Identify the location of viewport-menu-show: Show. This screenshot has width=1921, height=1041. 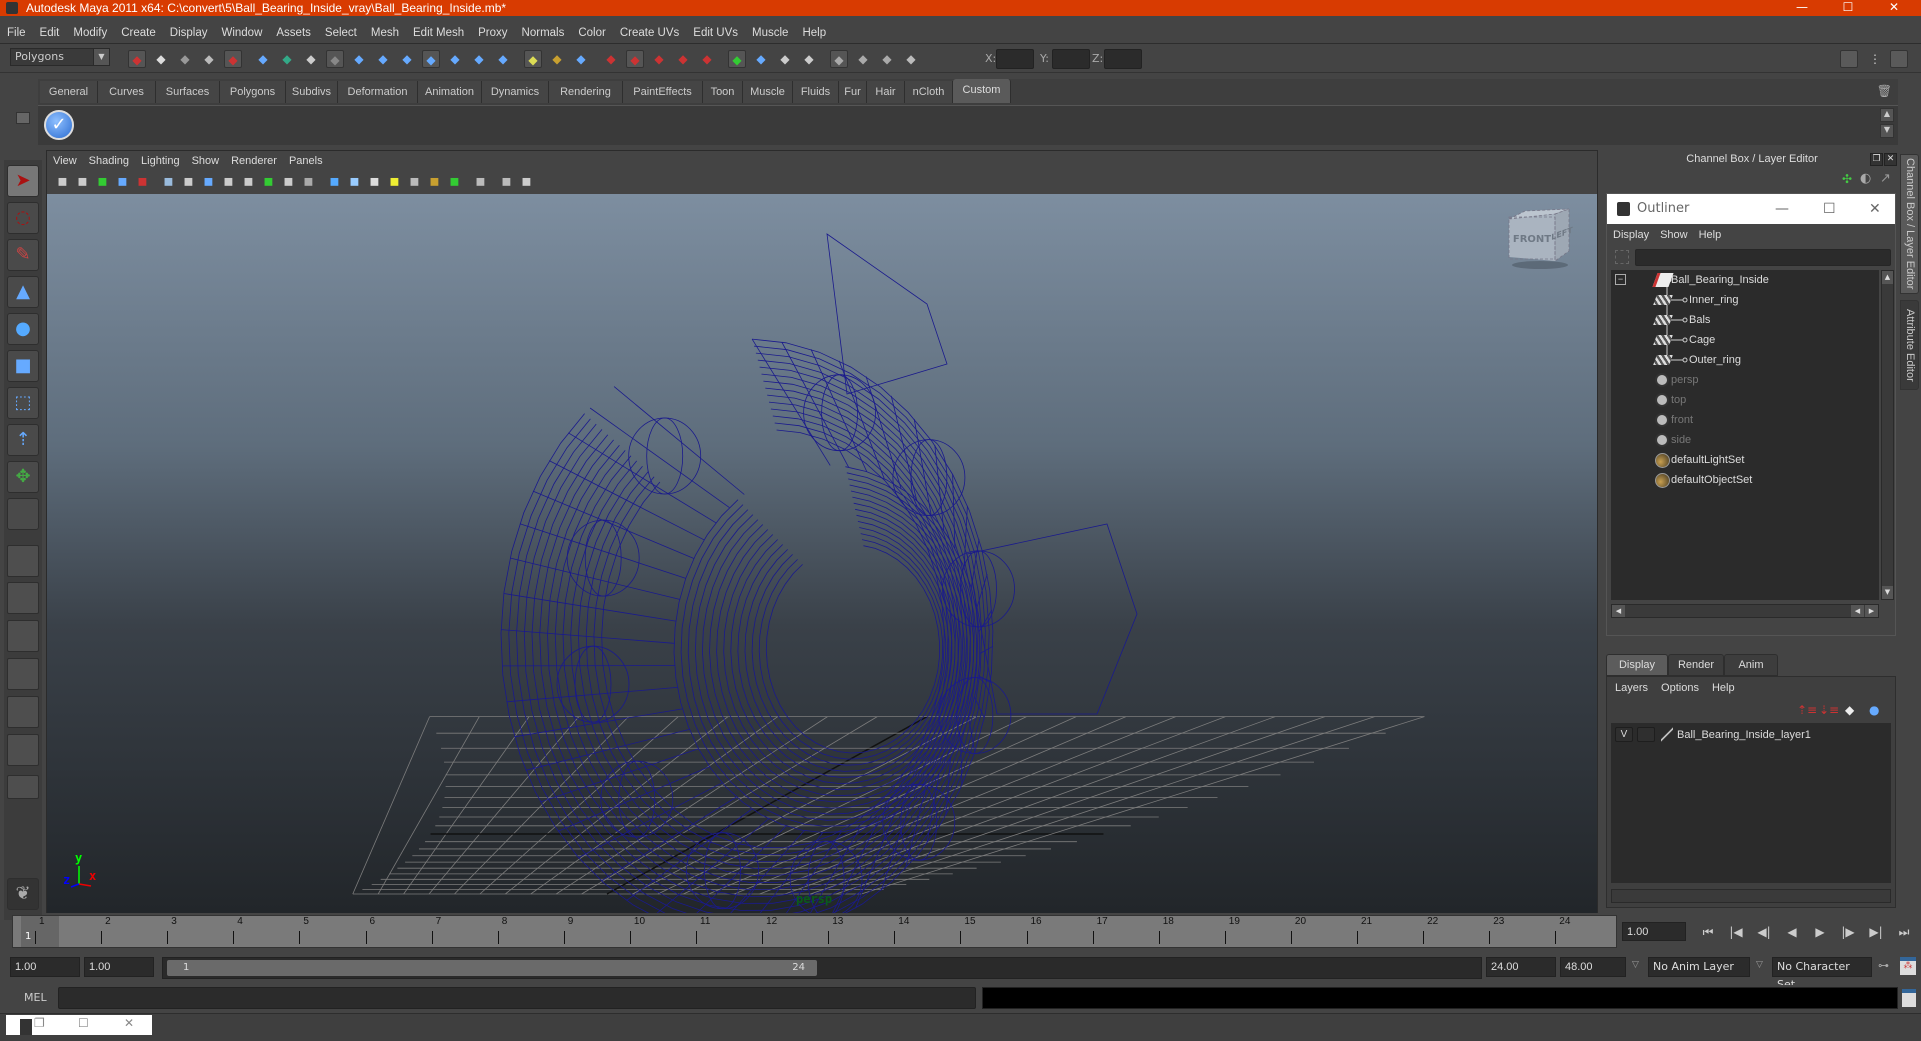
(206, 161).